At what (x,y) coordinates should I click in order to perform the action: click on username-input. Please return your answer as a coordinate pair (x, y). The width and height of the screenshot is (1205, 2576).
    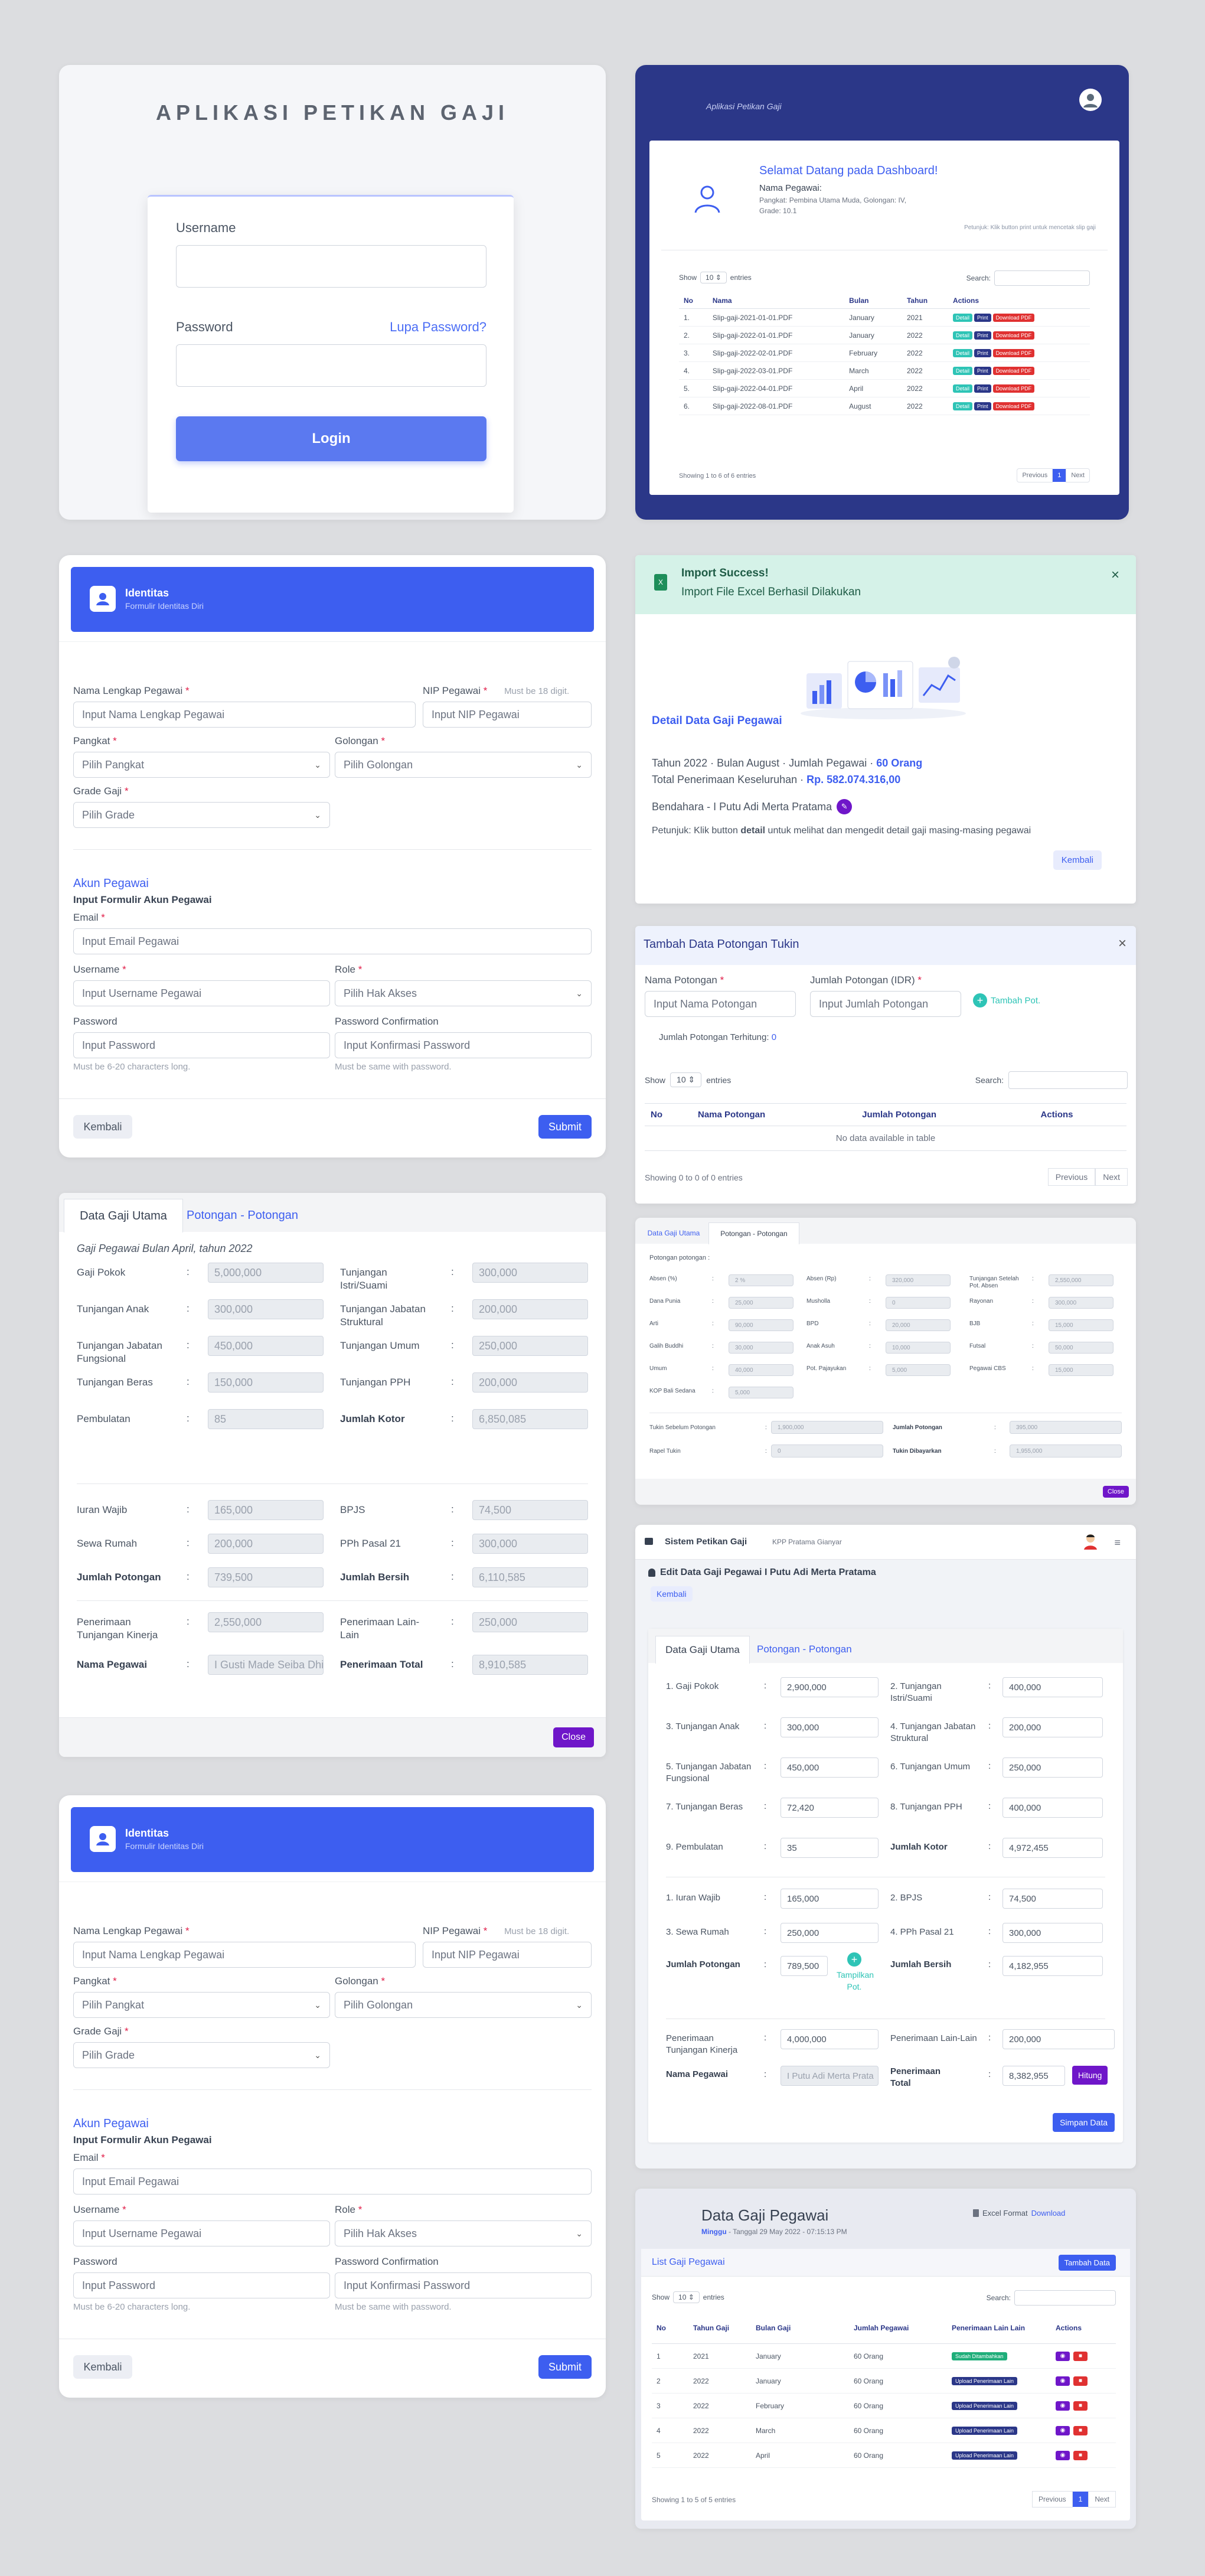
    Looking at the image, I should click on (331, 266).